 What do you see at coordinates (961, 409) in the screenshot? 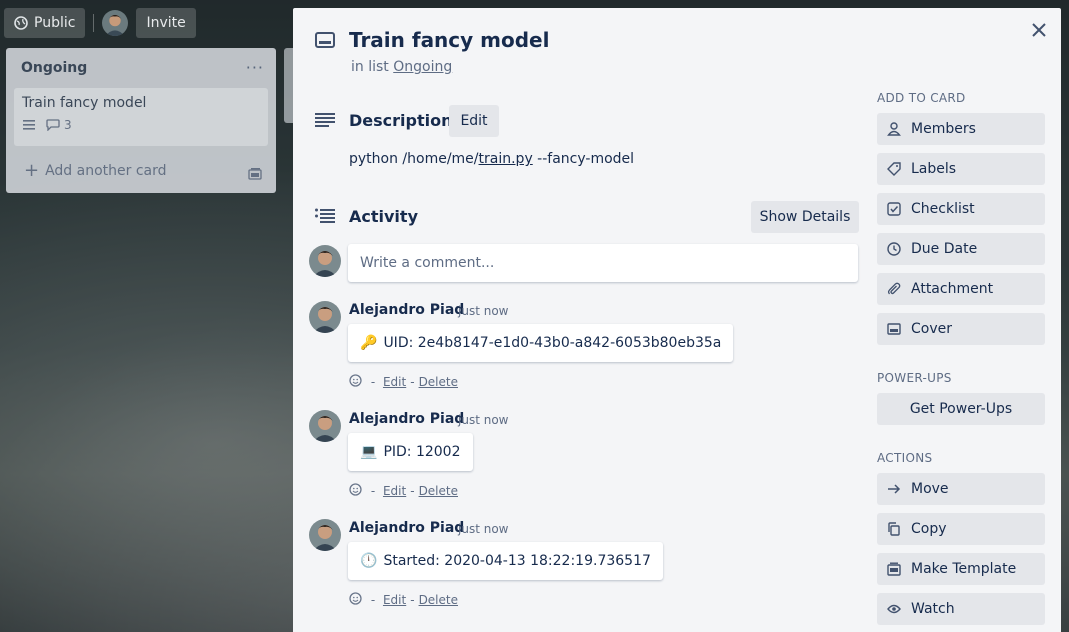
I see `get-power-ups-button: Get Power-Ups` at bounding box center [961, 409].